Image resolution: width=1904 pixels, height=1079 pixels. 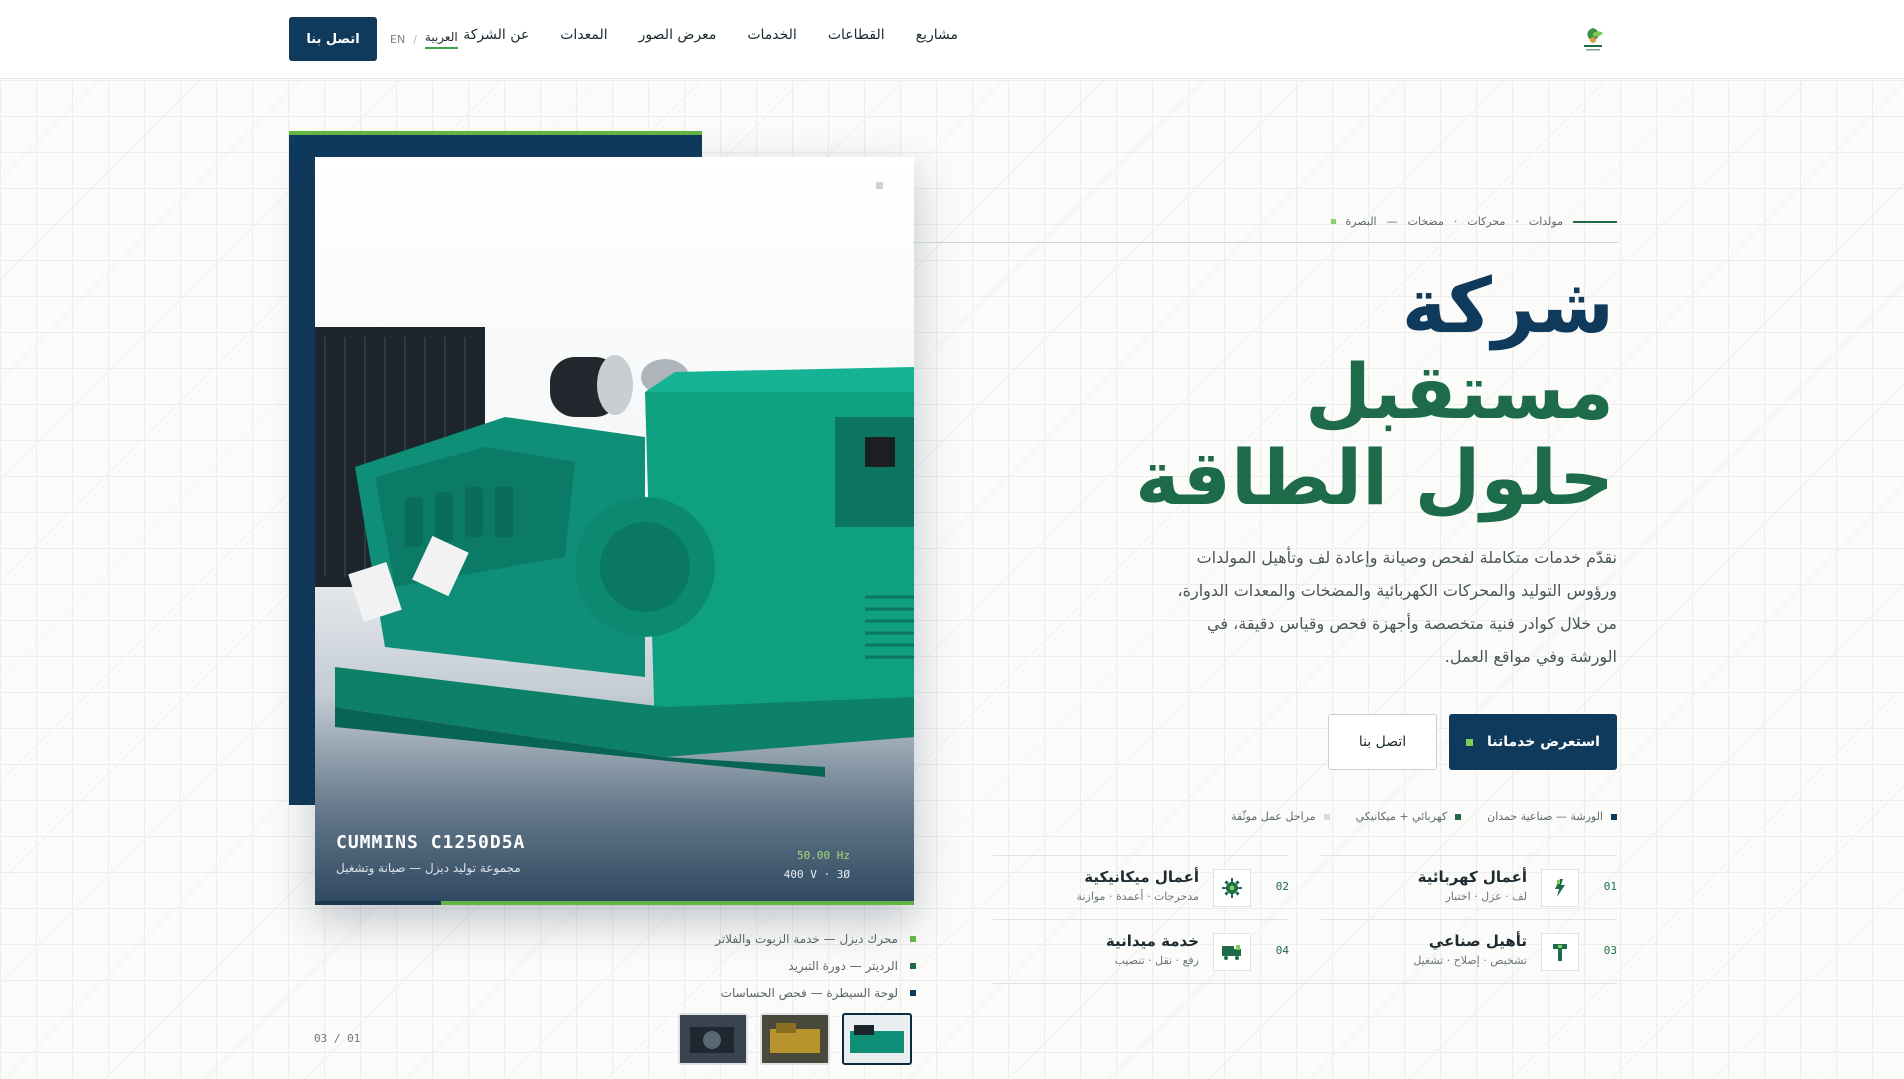 I want to click on service-subtitle: رفع · نقل · تنصيب, so click(x=1156, y=960).